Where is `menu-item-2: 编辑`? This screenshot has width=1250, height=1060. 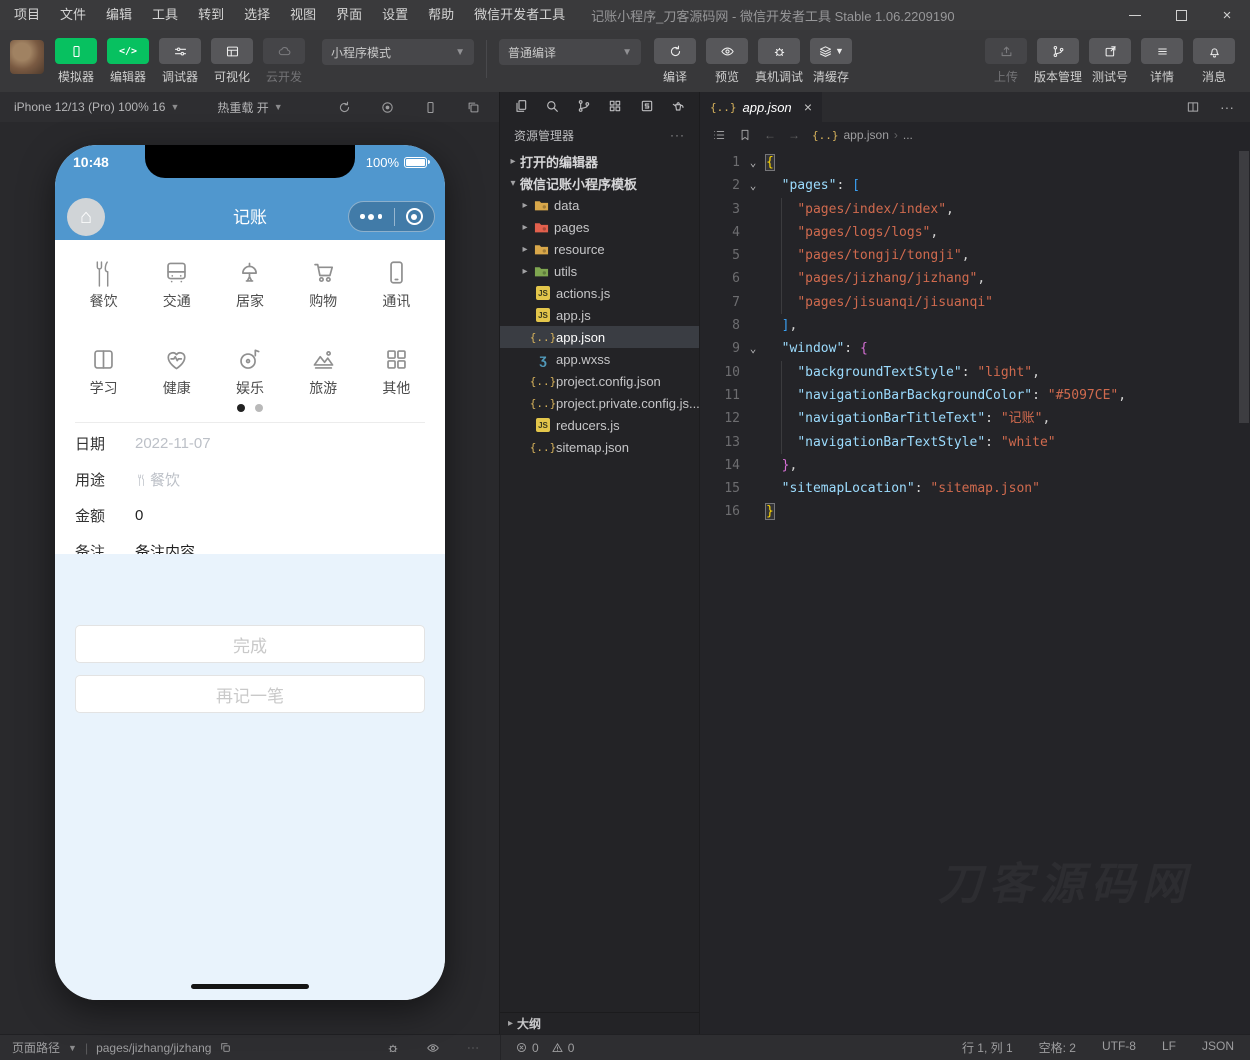
menu-item-2: 编辑 is located at coordinates (119, 15).